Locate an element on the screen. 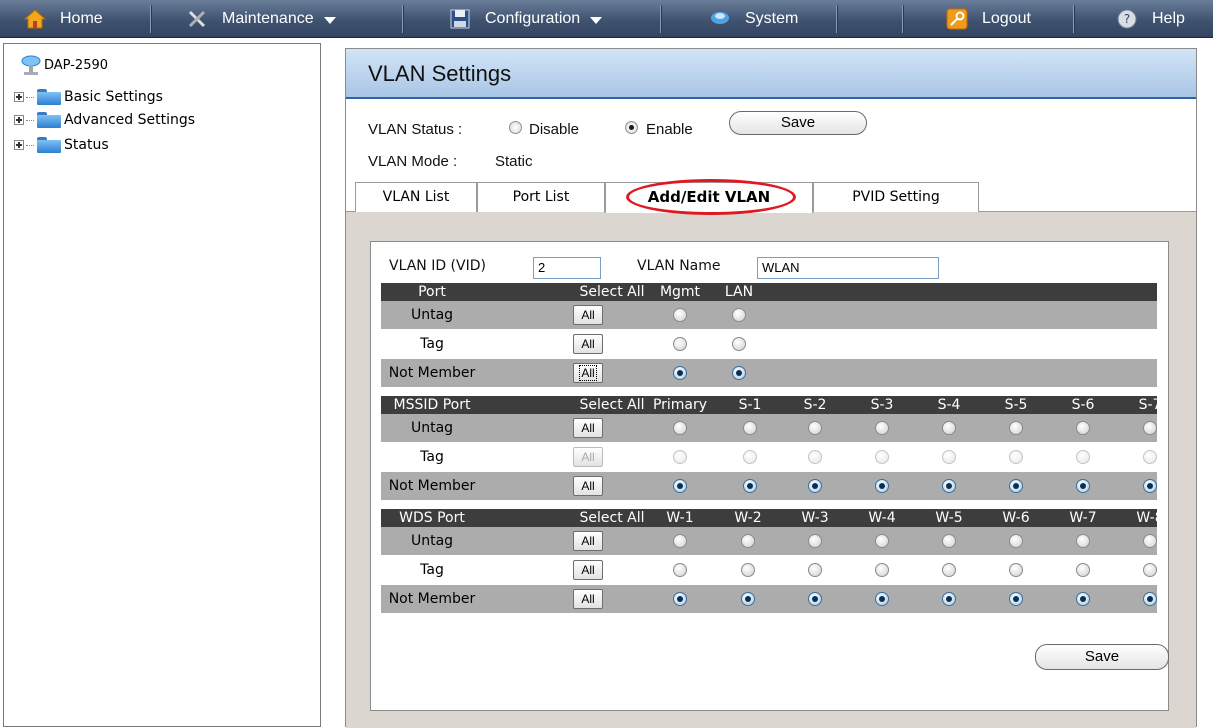 This screenshot has height=728, width=1213. column-header: Port is located at coordinates (432, 292).